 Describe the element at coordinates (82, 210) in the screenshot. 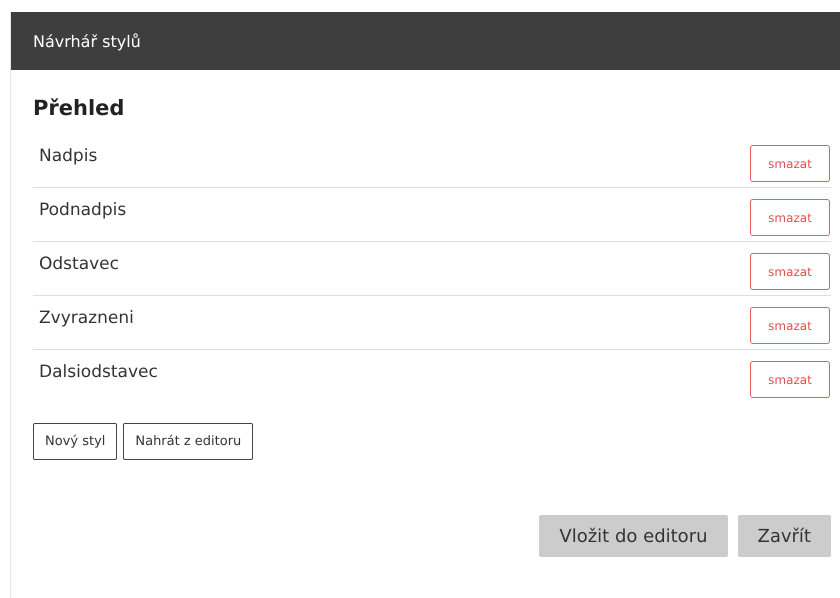

I see `style-name: Podnadpis` at that location.